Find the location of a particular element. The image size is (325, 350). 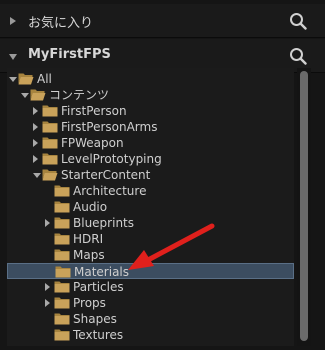

tree-item-label: Particles is located at coordinates (98, 287).